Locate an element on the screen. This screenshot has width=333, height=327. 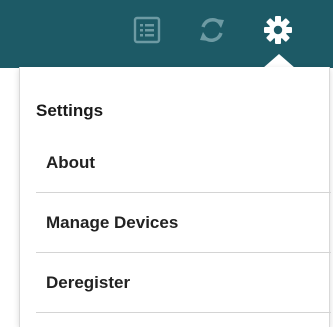
menu-item-about: About is located at coordinates (183, 163).